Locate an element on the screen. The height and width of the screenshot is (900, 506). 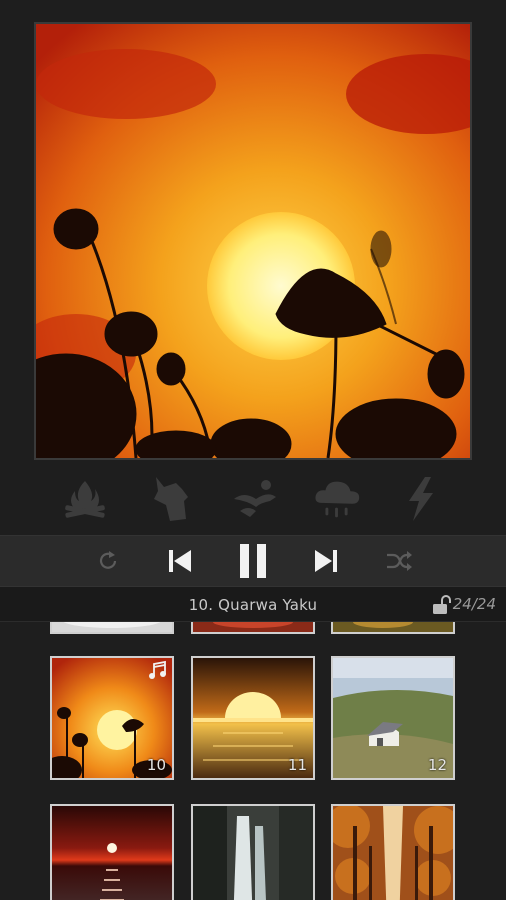
track-count: 24/24 is located at coordinates (474, 604).